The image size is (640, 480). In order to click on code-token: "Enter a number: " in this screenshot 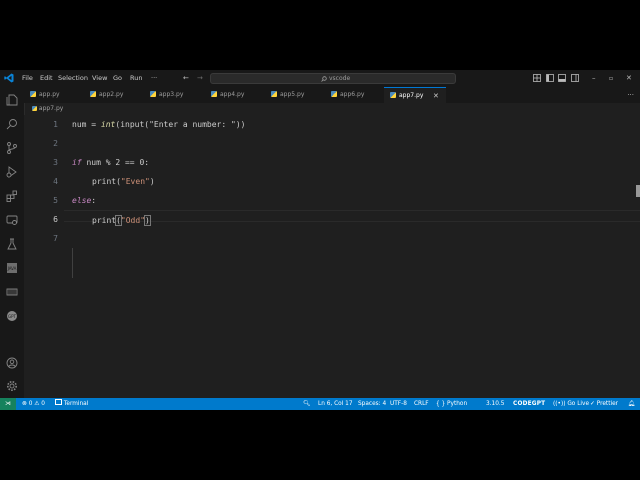, I will do `click(192, 124)`.